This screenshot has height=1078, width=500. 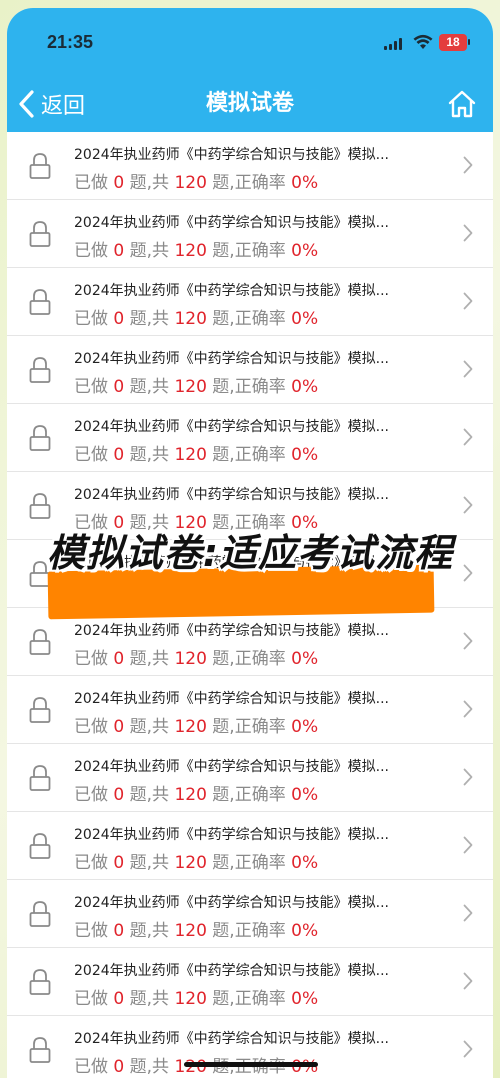 I want to click on nav-bar: 返回 模拟试卷, so click(x=250, y=104).